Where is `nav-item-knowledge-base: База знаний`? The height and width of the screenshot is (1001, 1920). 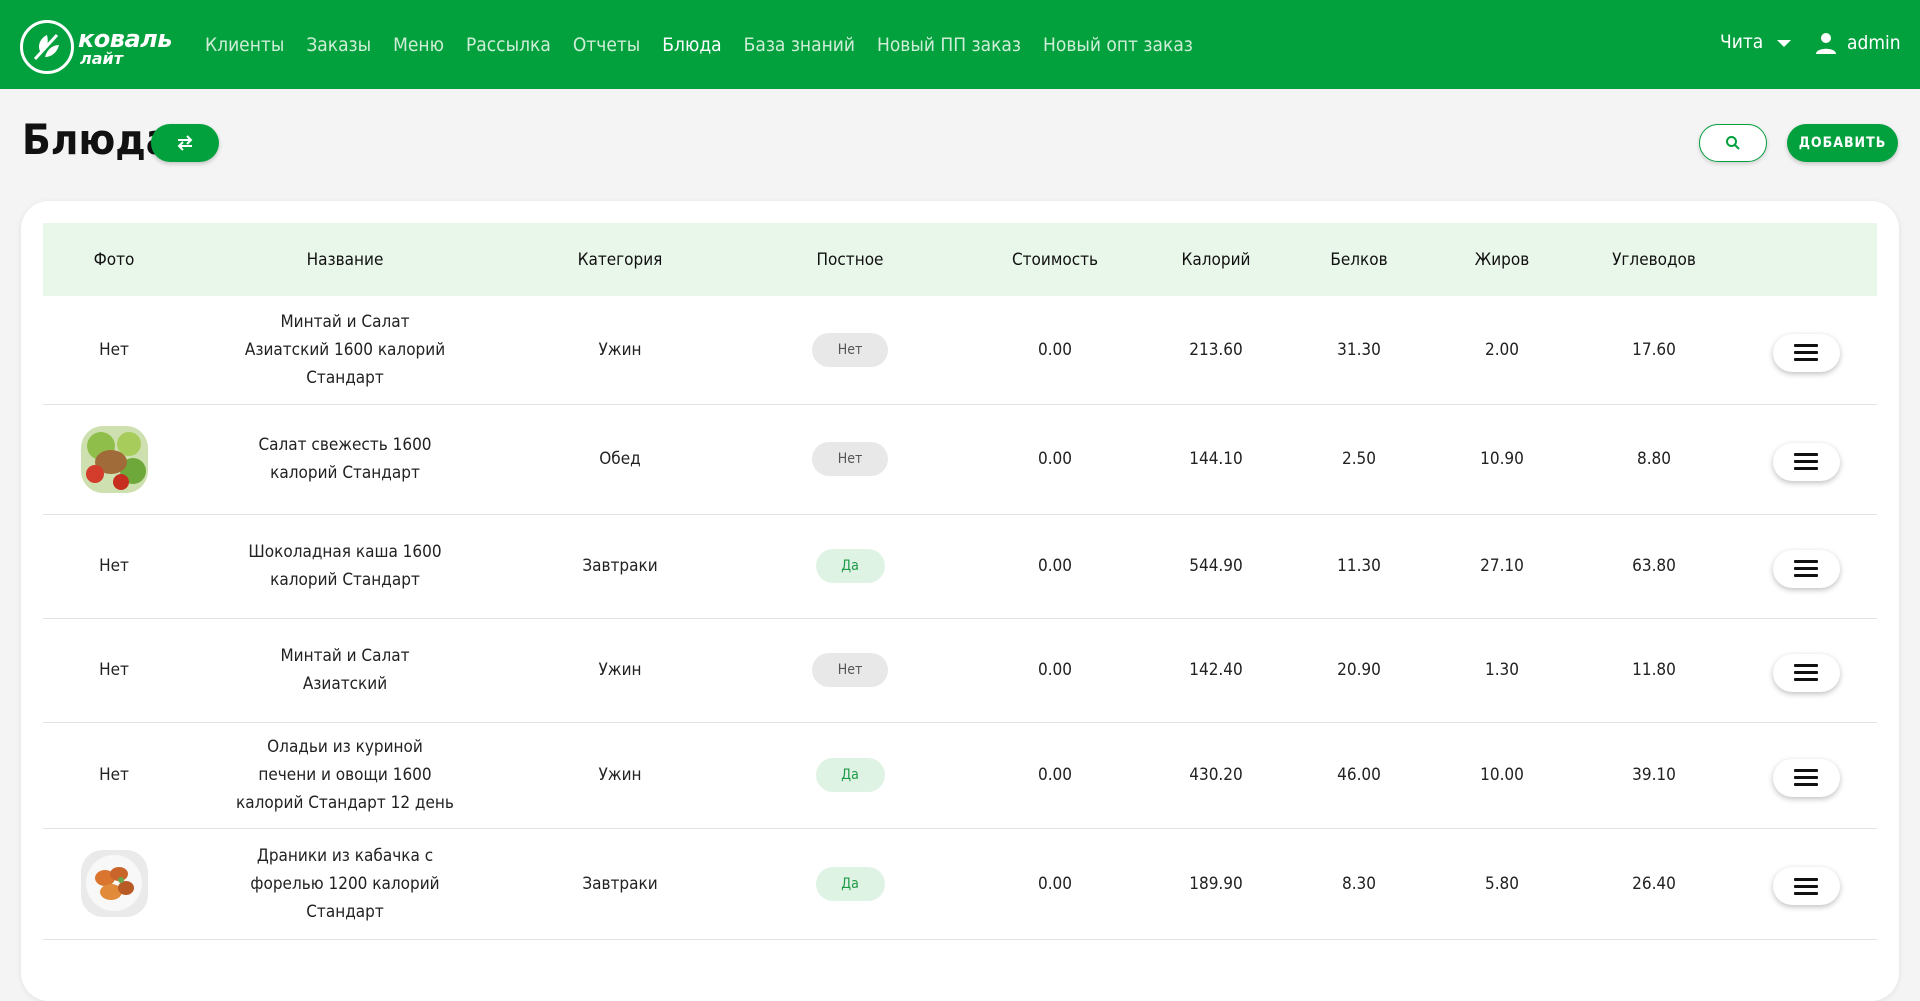 nav-item-knowledge-base: База знаний is located at coordinates (799, 45).